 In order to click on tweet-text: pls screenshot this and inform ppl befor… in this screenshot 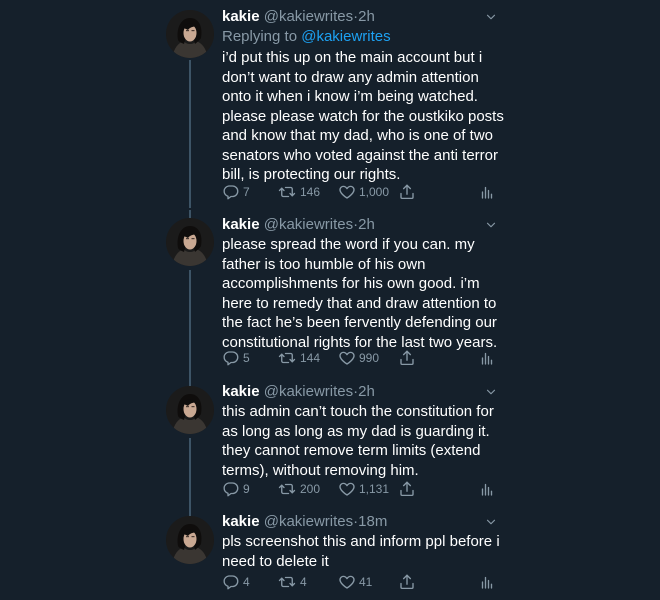, I will do `click(361, 551)`.